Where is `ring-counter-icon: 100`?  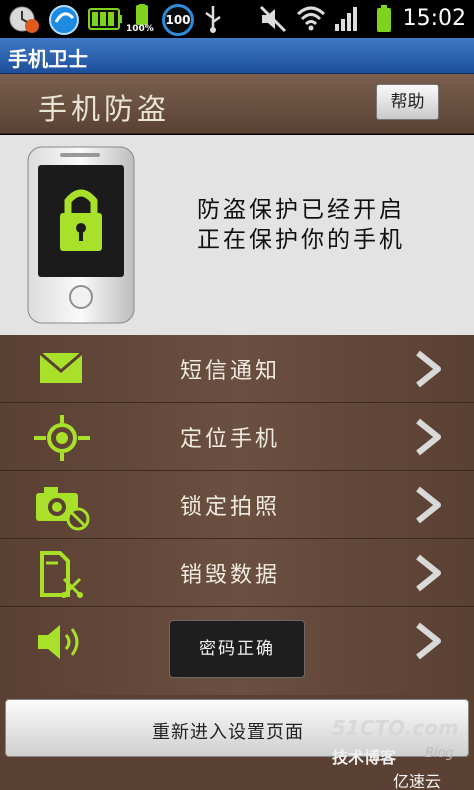
ring-counter-icon: 100 is located at coordinates (178, 20).